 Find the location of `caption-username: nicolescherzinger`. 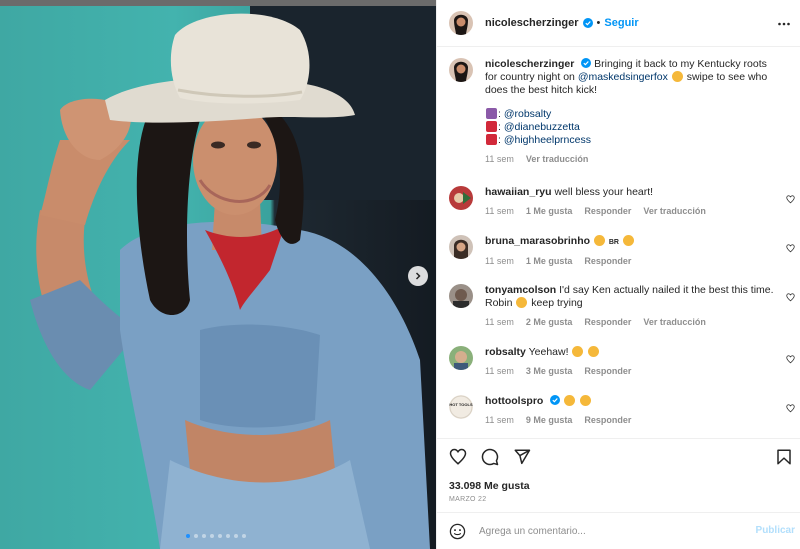

caption-username: nicolescherzinger is located at coordinates (529, 64).